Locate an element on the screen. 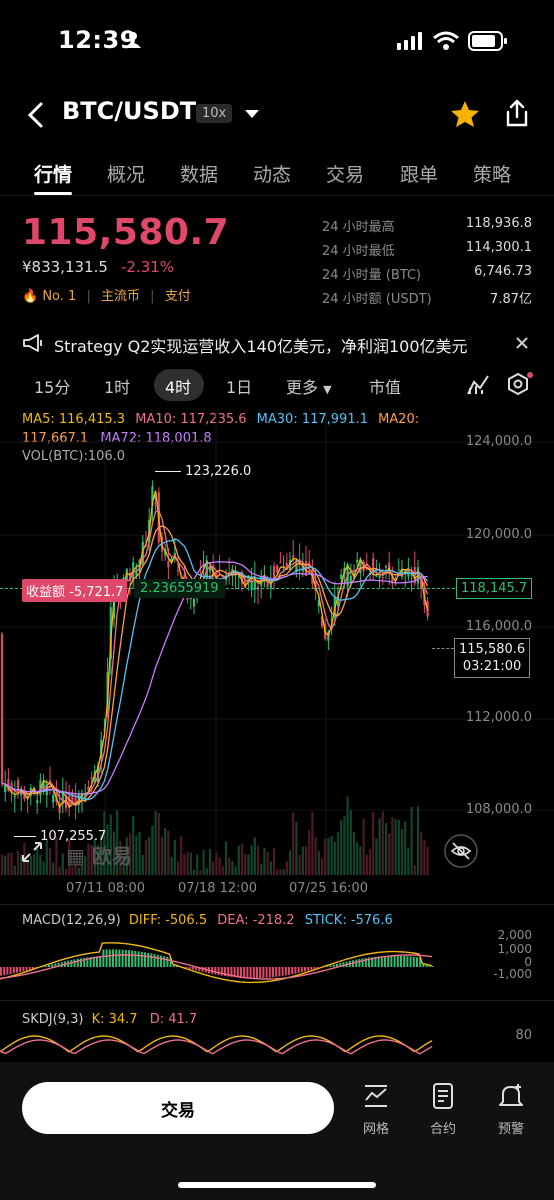 The height and width of the screenshot is (1200, 554). close-icon is located at coordinates (522, 343).